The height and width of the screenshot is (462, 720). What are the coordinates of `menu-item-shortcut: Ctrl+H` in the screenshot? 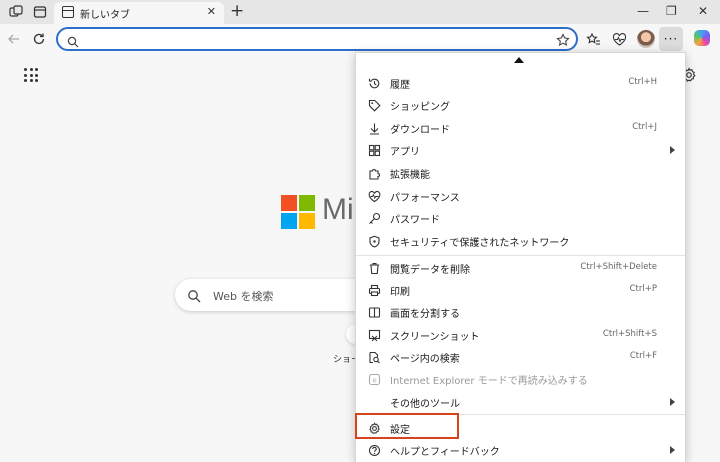 It's located at (642, 82).